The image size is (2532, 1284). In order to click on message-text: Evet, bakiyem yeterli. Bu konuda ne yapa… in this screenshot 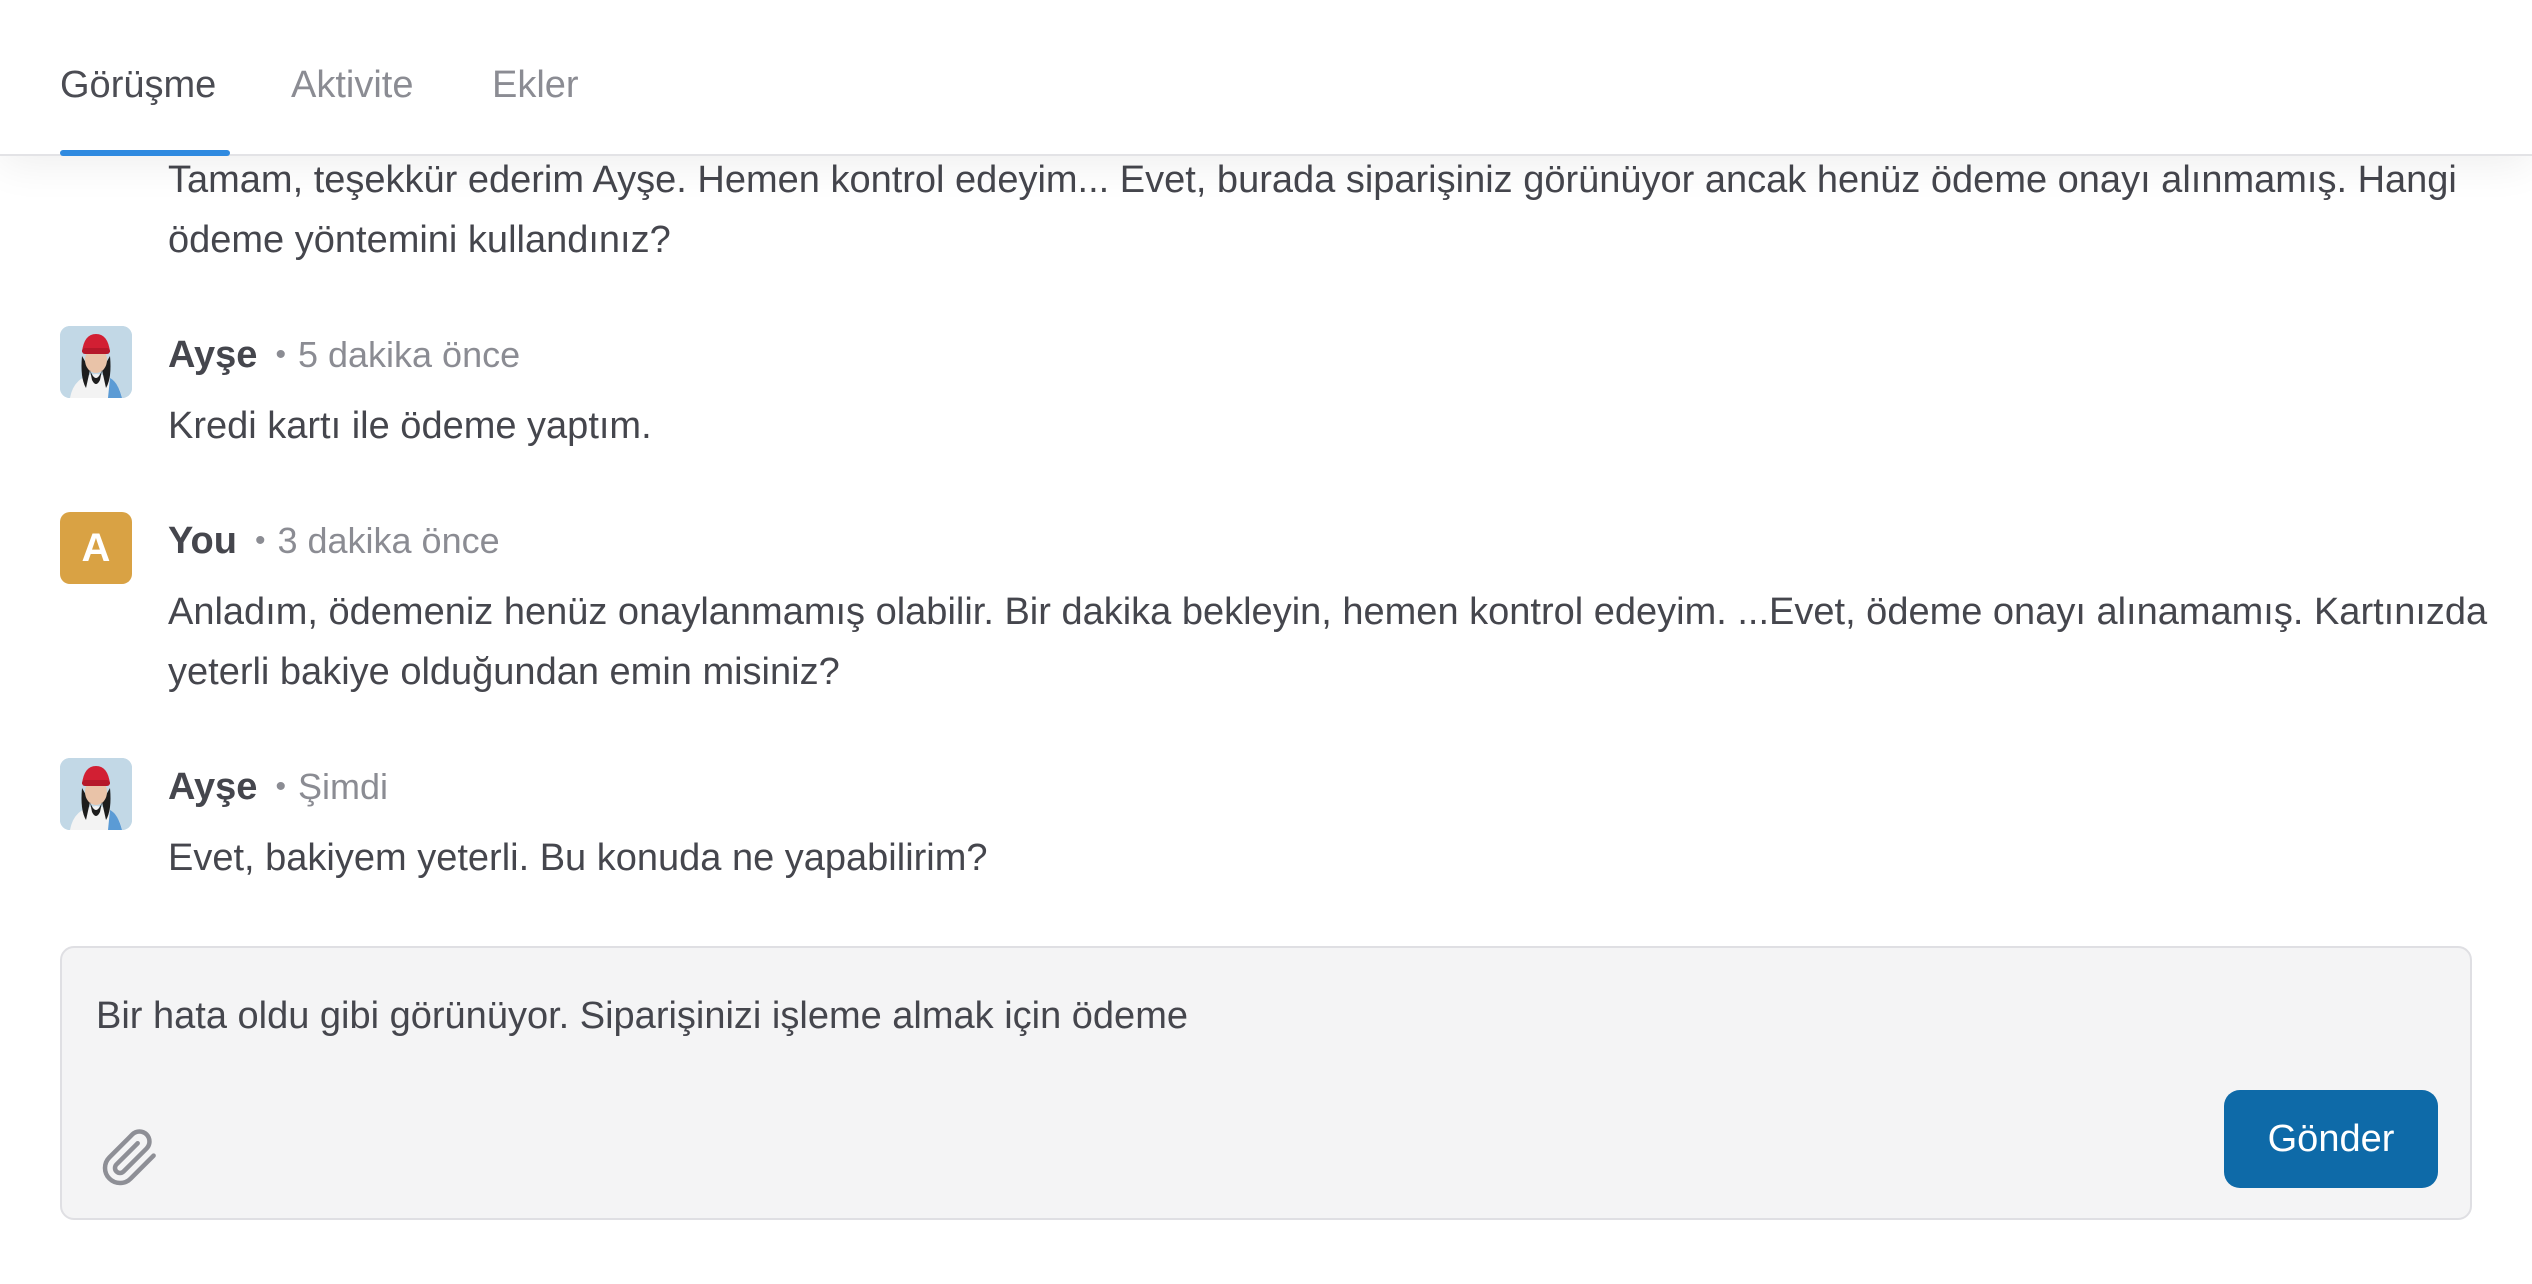, I will do `click(578, 858)`.